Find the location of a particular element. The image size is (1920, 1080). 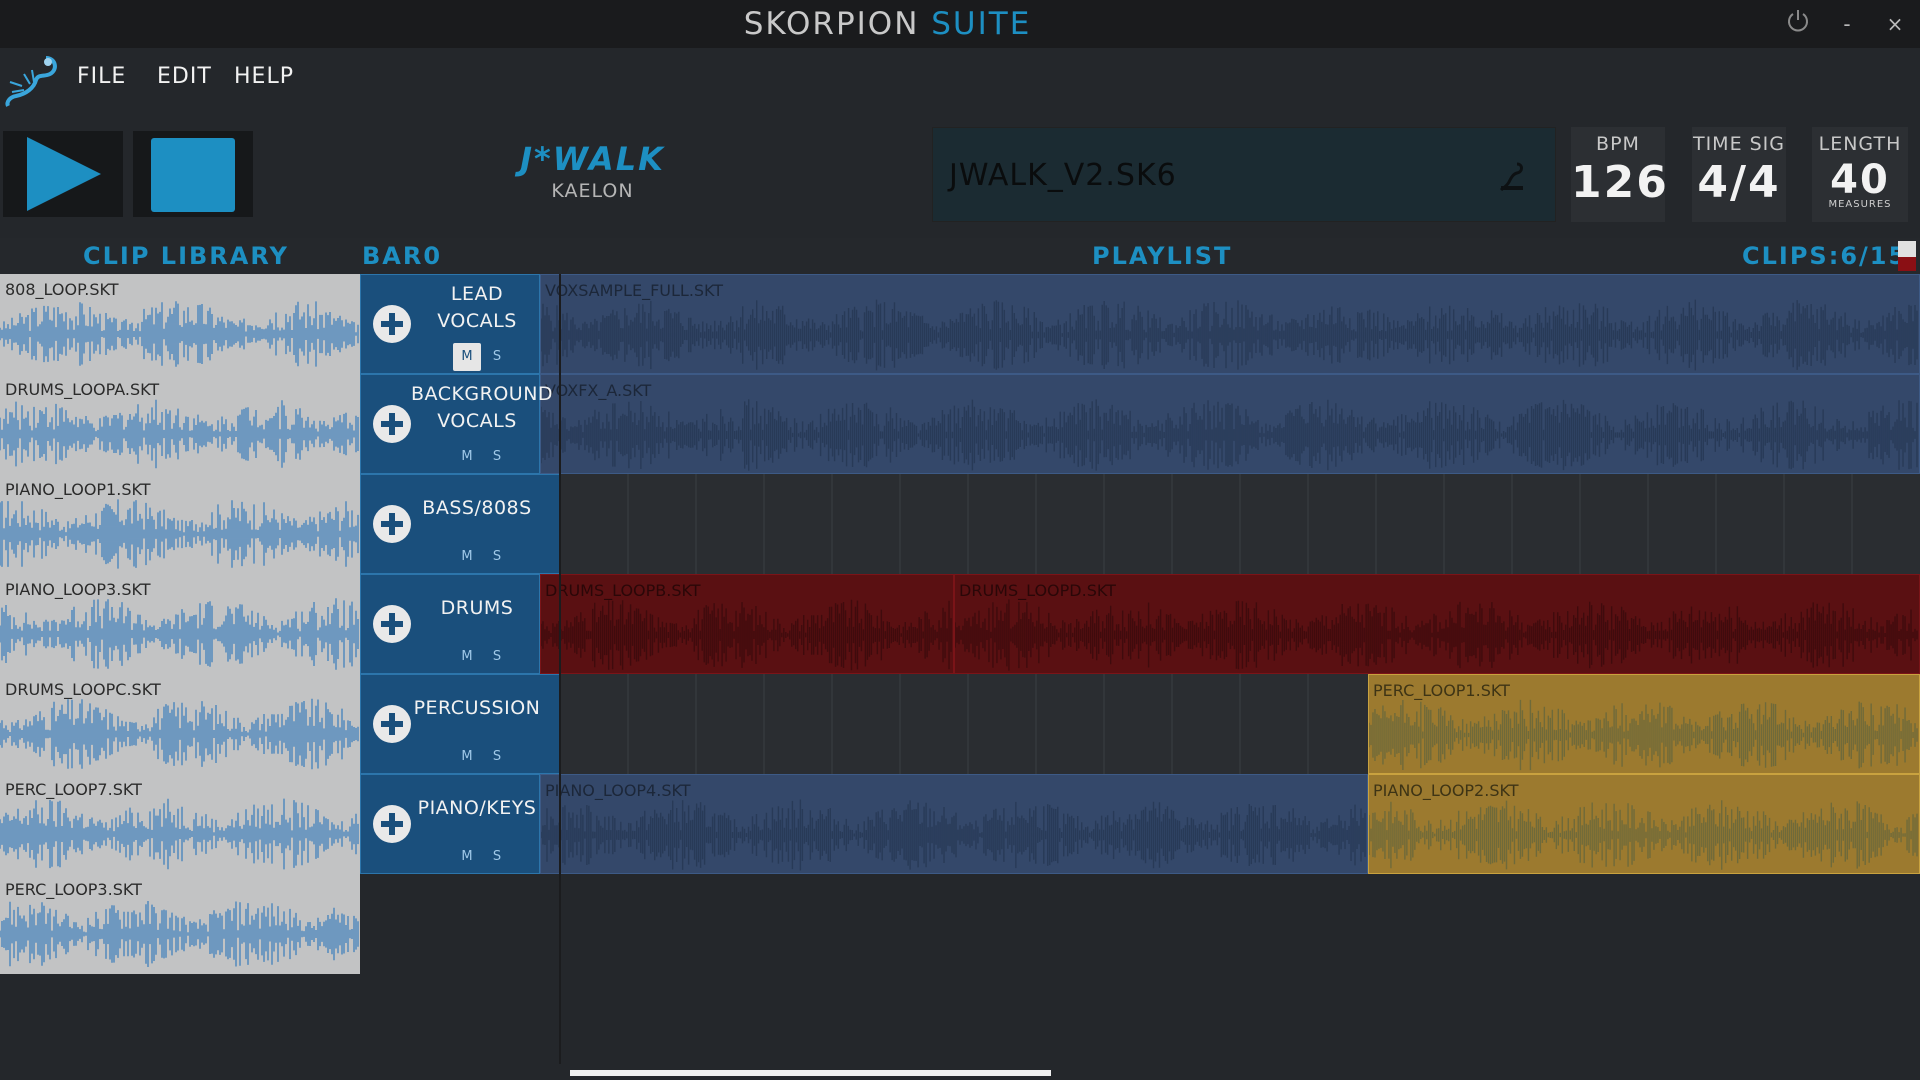

menu-edit: EDIT is located at coordinates (184, 76).